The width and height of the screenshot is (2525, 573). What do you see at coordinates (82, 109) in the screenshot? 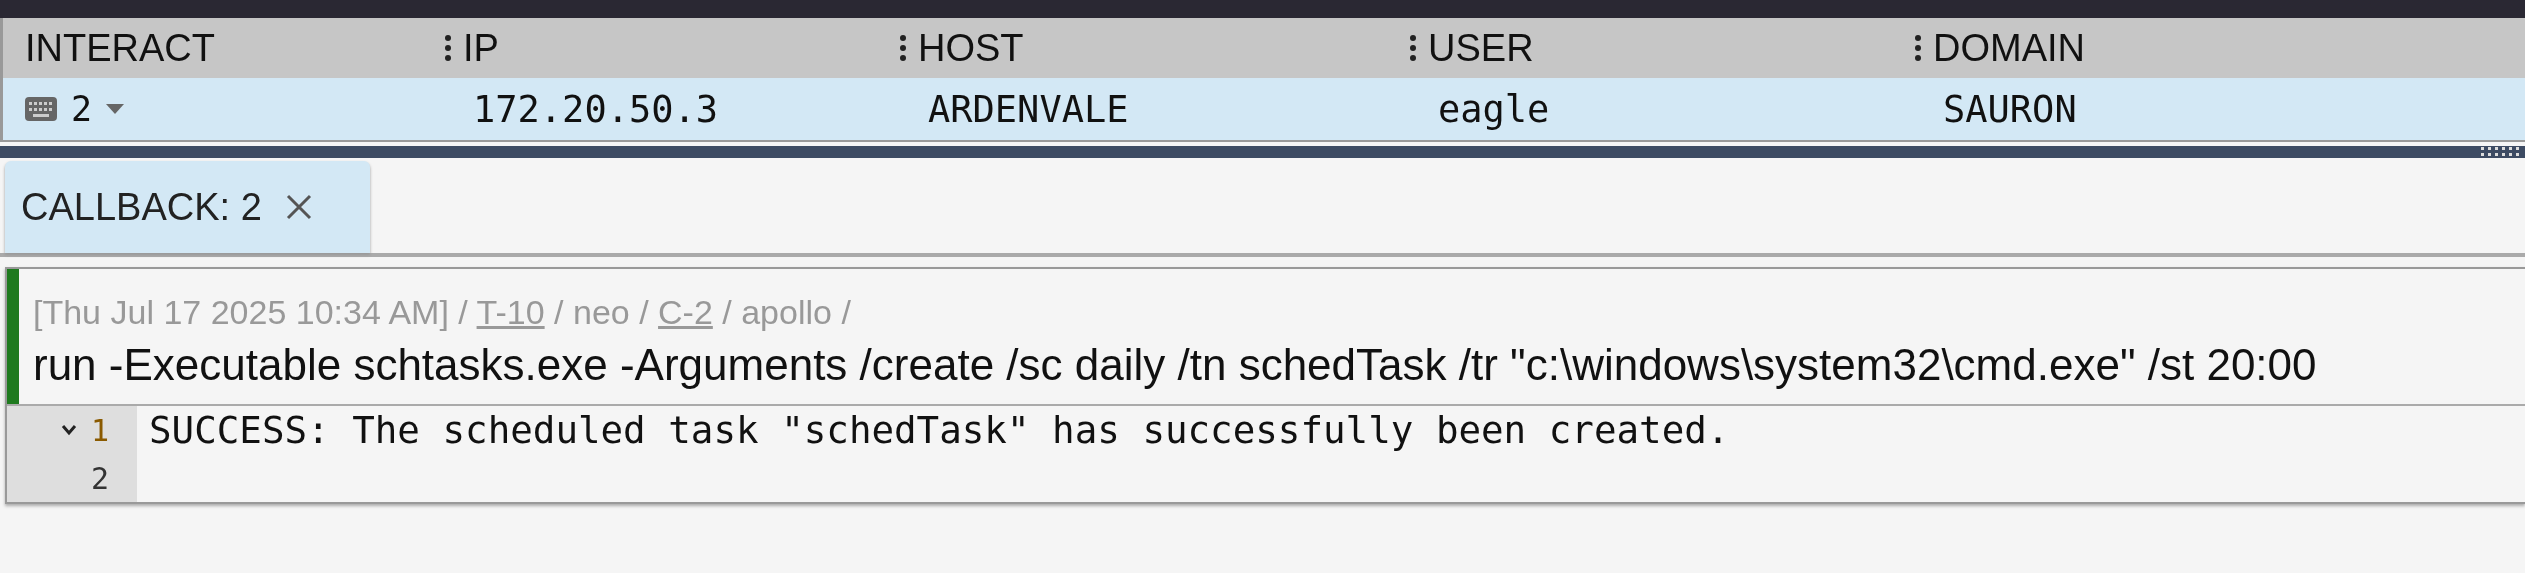
I see `table-cell: 2` at bounding box center [82, 109].